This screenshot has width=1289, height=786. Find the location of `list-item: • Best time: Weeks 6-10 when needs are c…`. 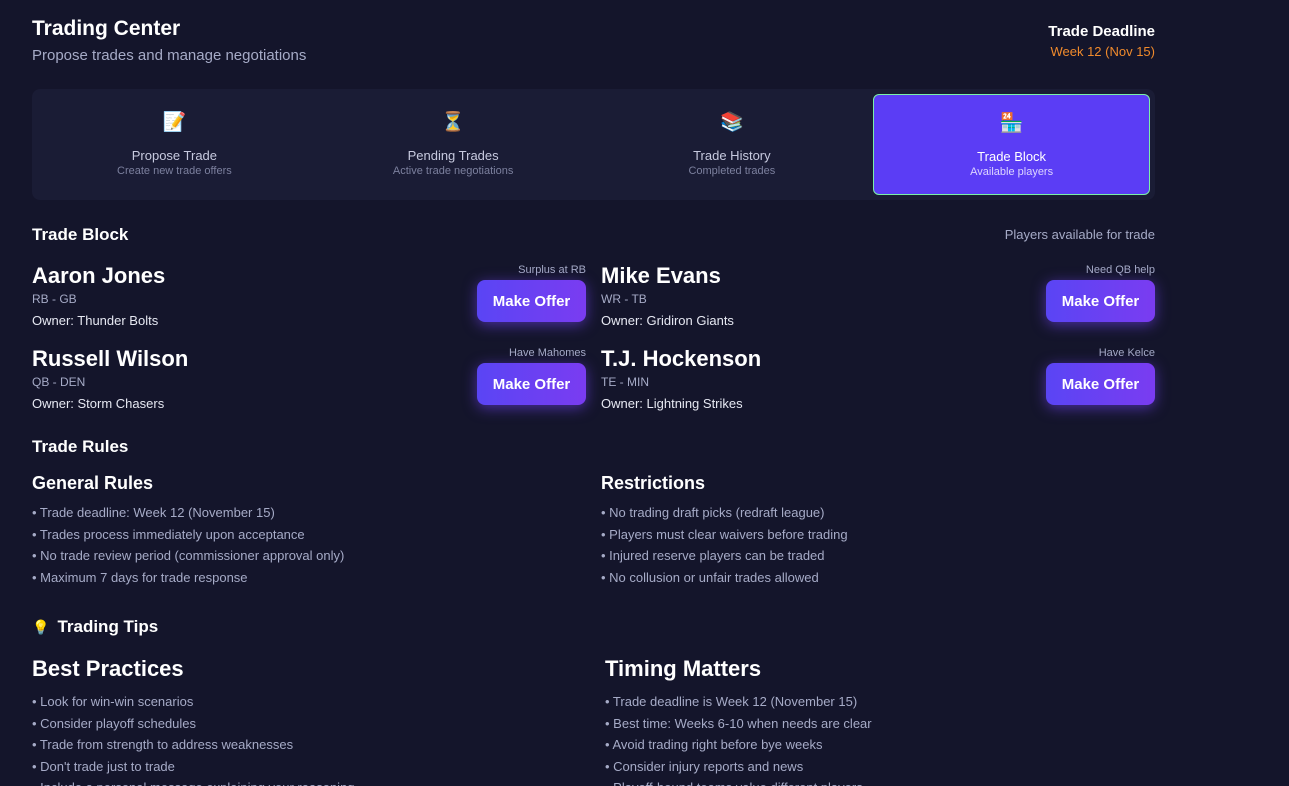

list-item: • Best time: Weeks 6-10 when needs are c… is located at coordinates (738, 723).